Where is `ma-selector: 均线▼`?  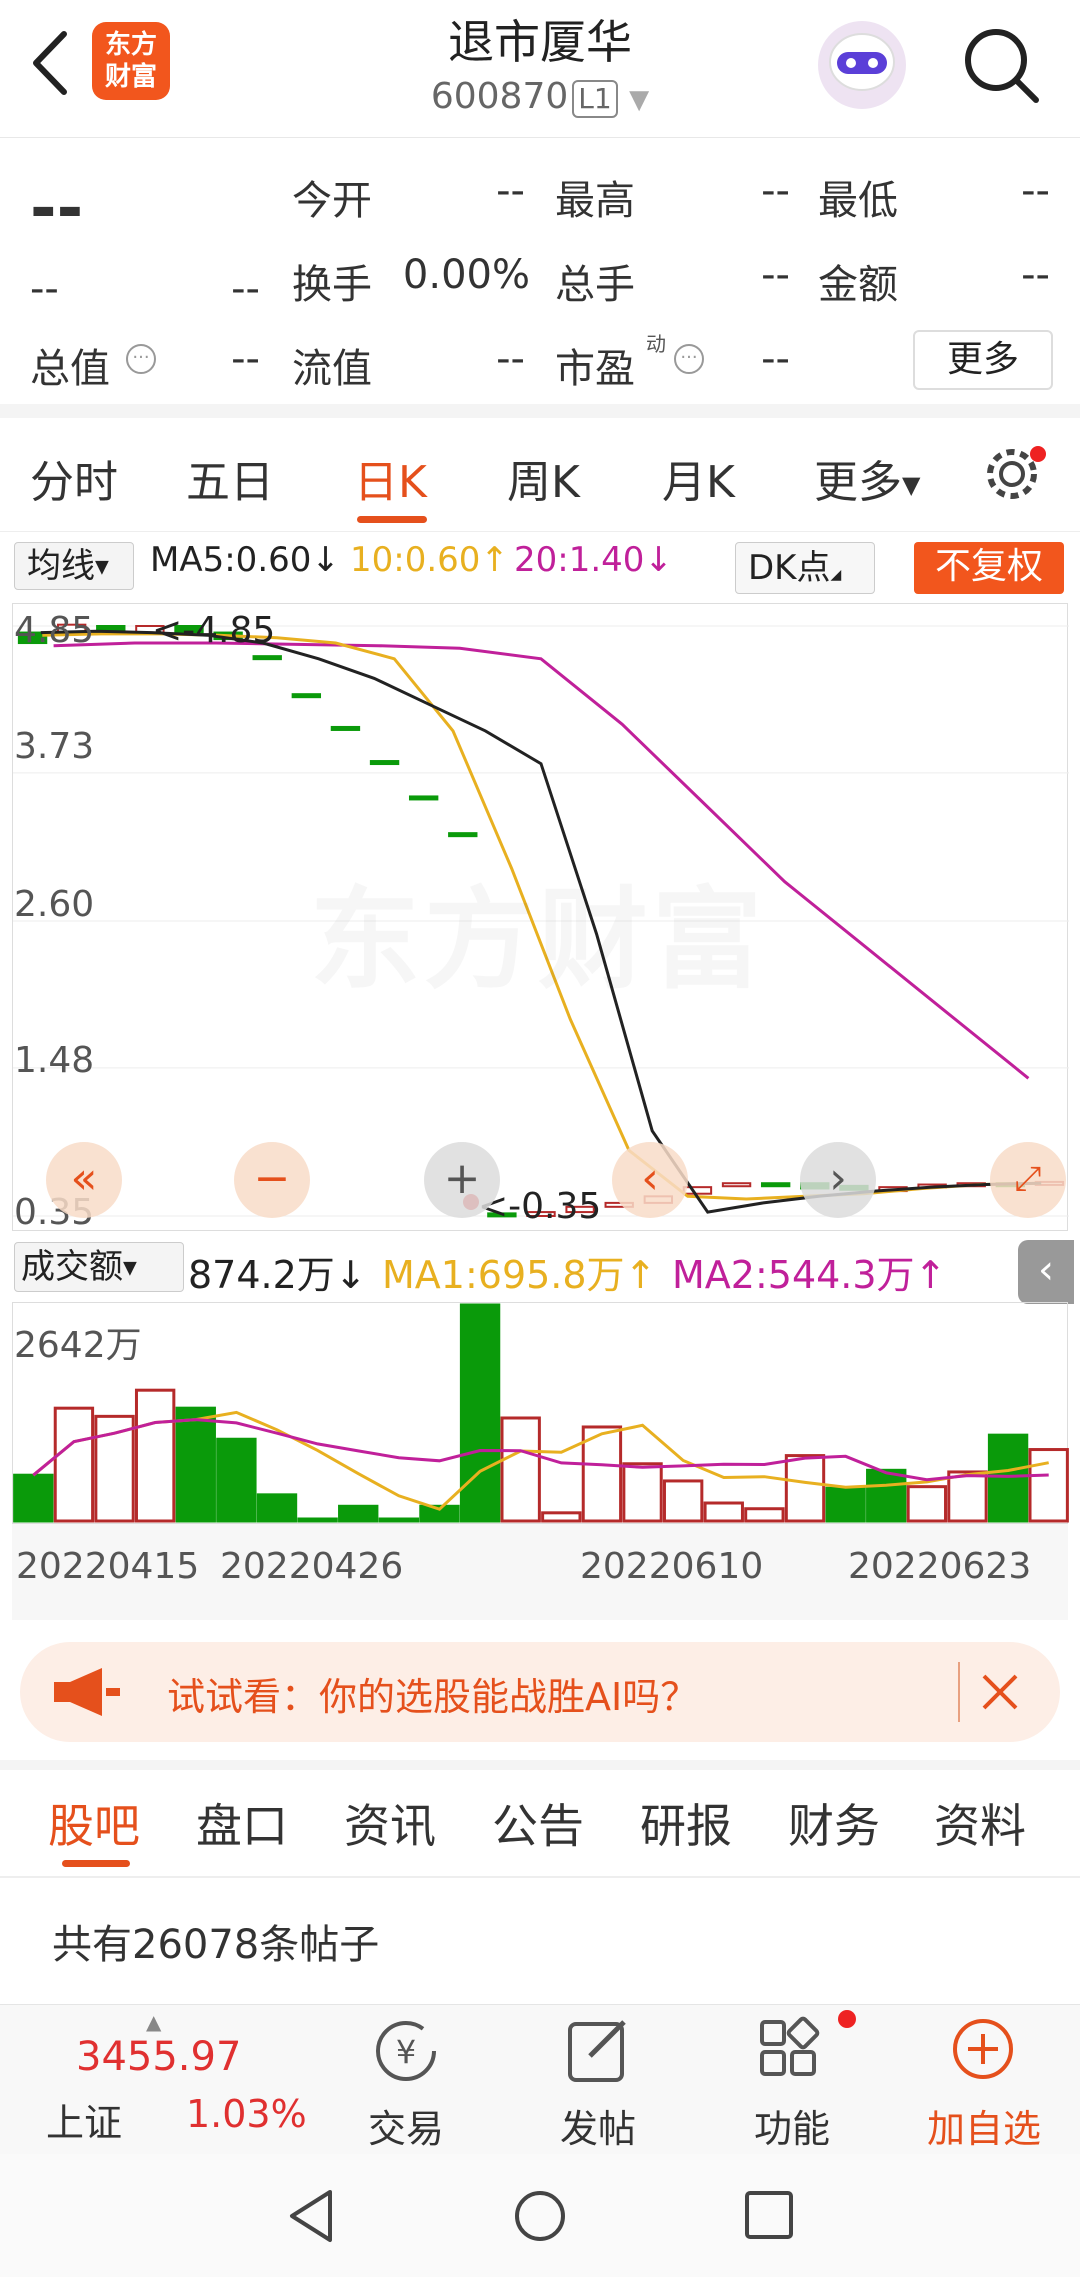 ma-selector: 均线▼ is located at coordinates (74, 566).